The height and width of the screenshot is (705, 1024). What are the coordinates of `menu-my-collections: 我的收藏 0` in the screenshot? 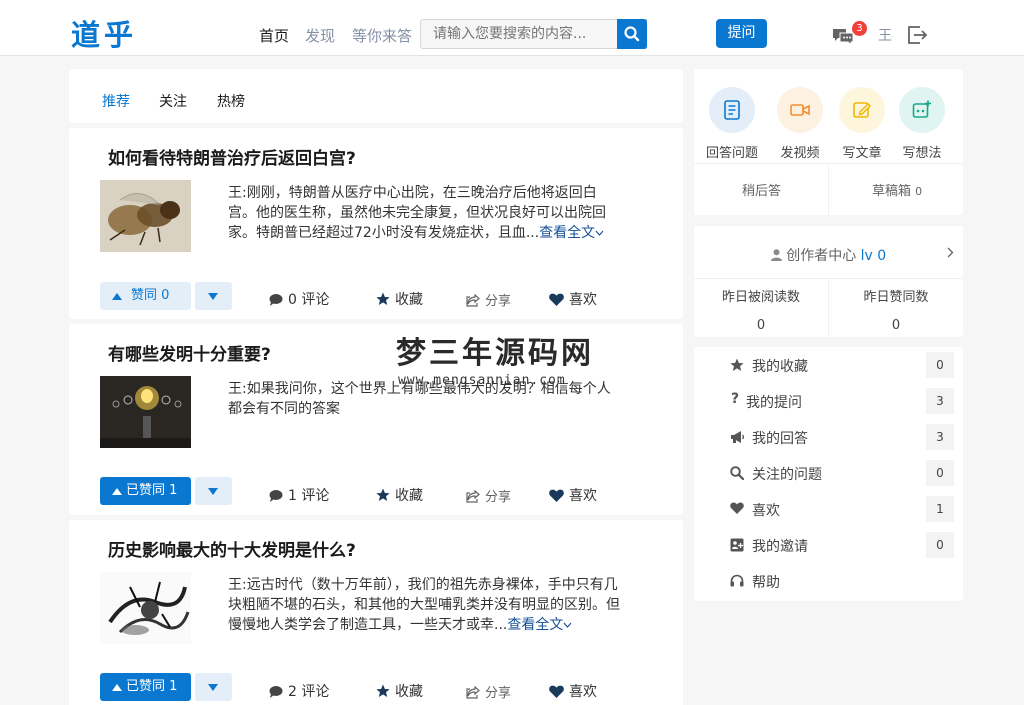 It's located at (828, 365).